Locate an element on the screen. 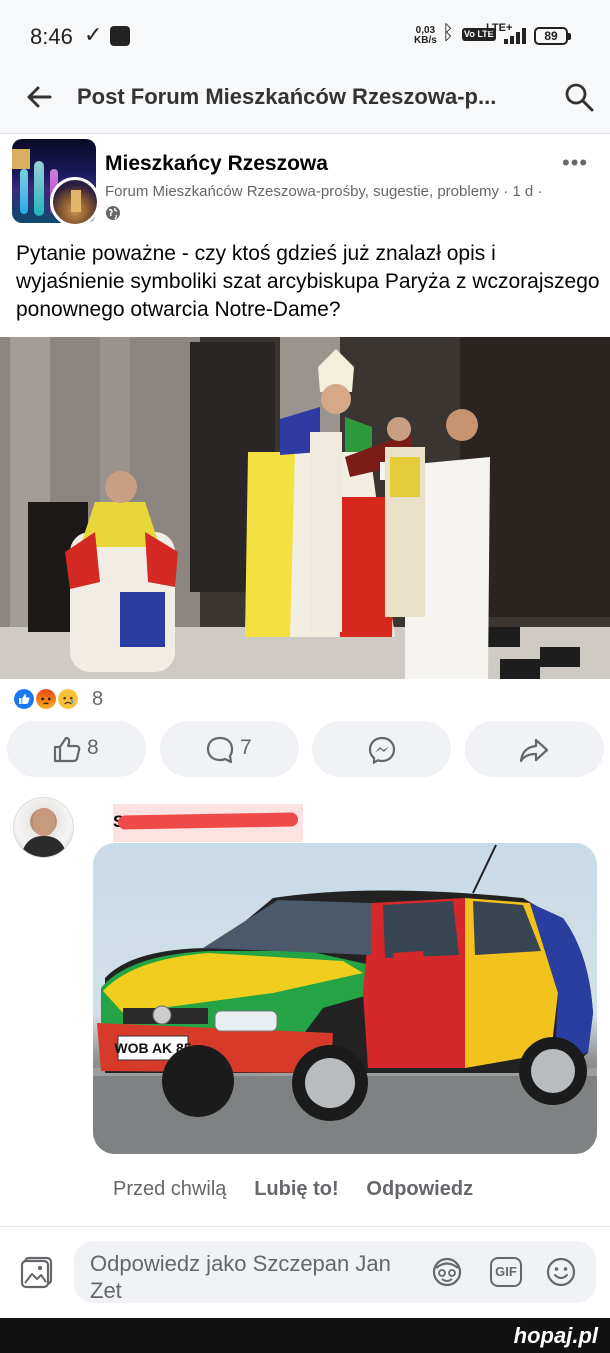 The width and height of the screenshot is (610, 1353). angry-reaction-icon is located at coordinates (46, 699).